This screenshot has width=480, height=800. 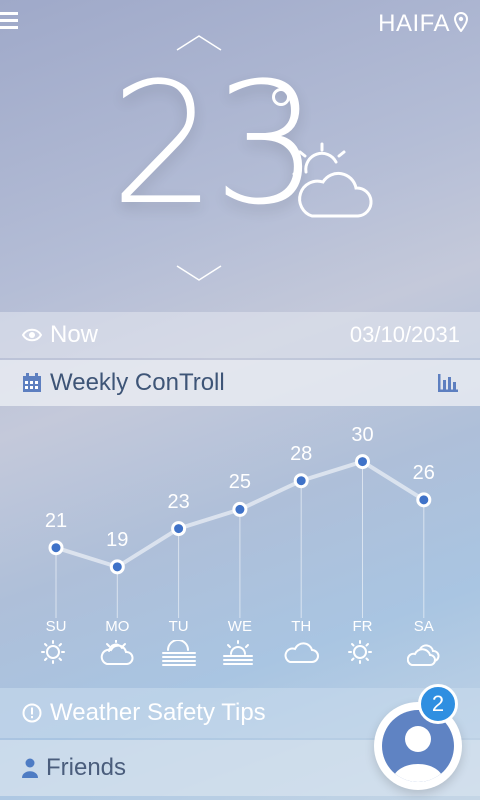 I want to click on chart-value-label: 28, so click(x=301, y=453).